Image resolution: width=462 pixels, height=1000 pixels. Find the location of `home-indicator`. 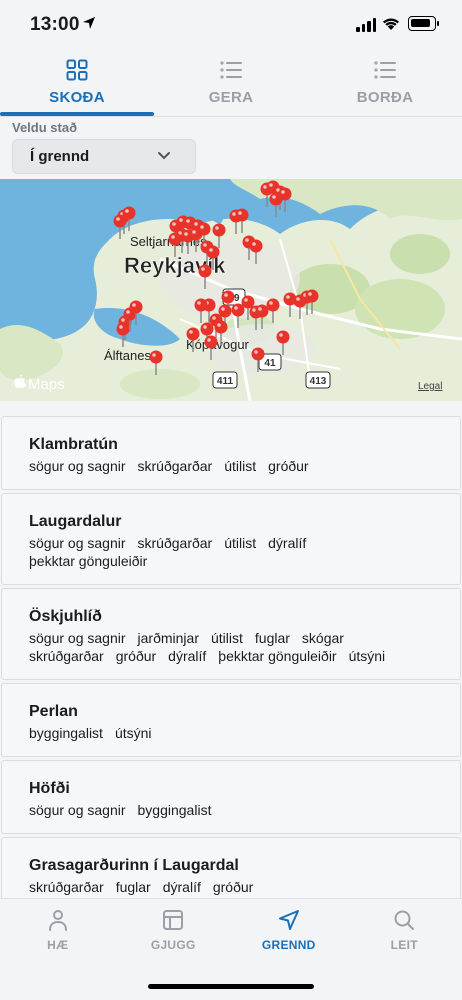

home-indicator is located at coordinates (231, 986).